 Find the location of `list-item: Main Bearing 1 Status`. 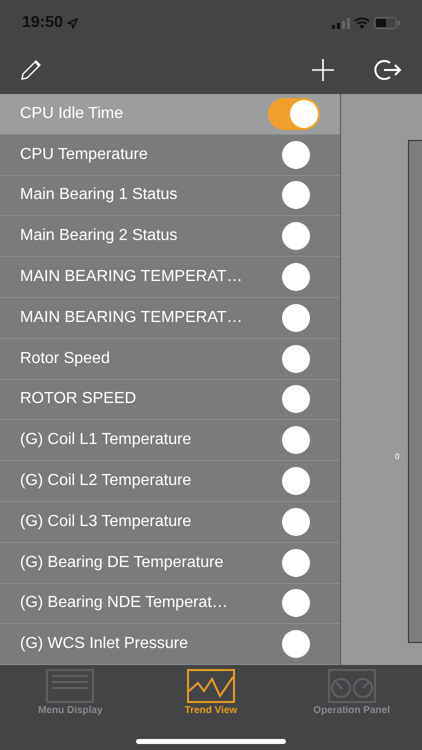

list-item: Main Bearing 1 Status is located at coordinates (170, 196).